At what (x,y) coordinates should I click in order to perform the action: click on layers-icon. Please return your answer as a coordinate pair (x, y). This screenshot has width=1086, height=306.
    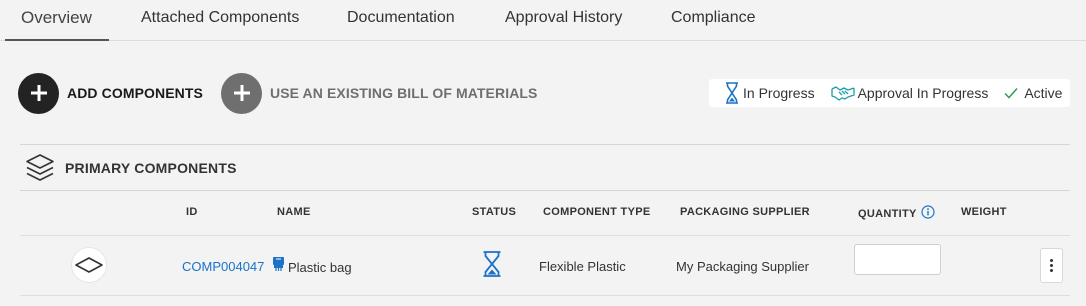
    Looking at the image, I should click on (40, 168).